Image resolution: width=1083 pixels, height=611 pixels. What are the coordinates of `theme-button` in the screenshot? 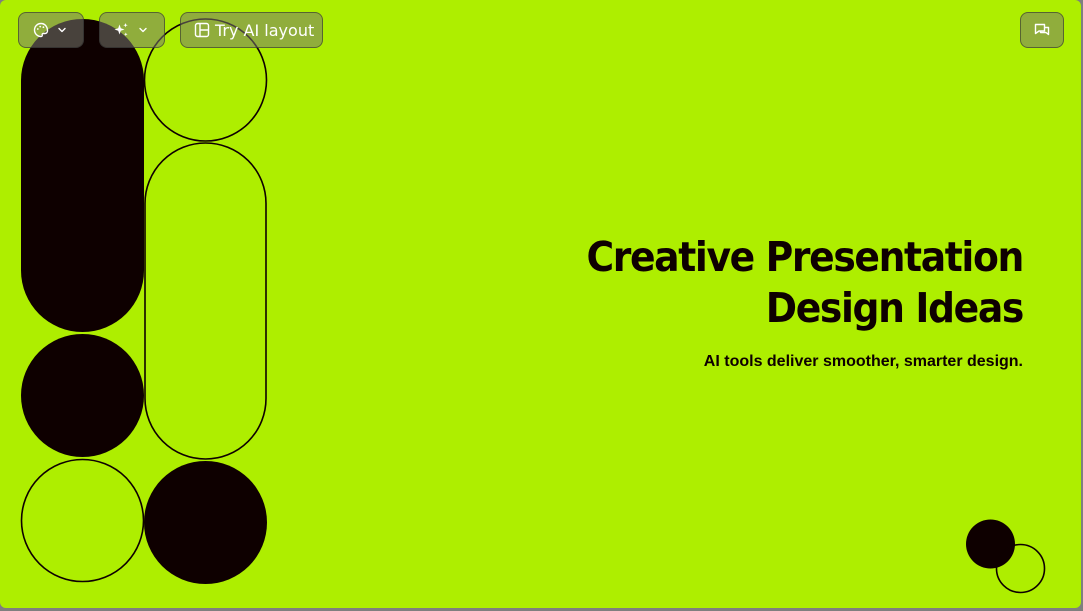 It's located at (51, 30).